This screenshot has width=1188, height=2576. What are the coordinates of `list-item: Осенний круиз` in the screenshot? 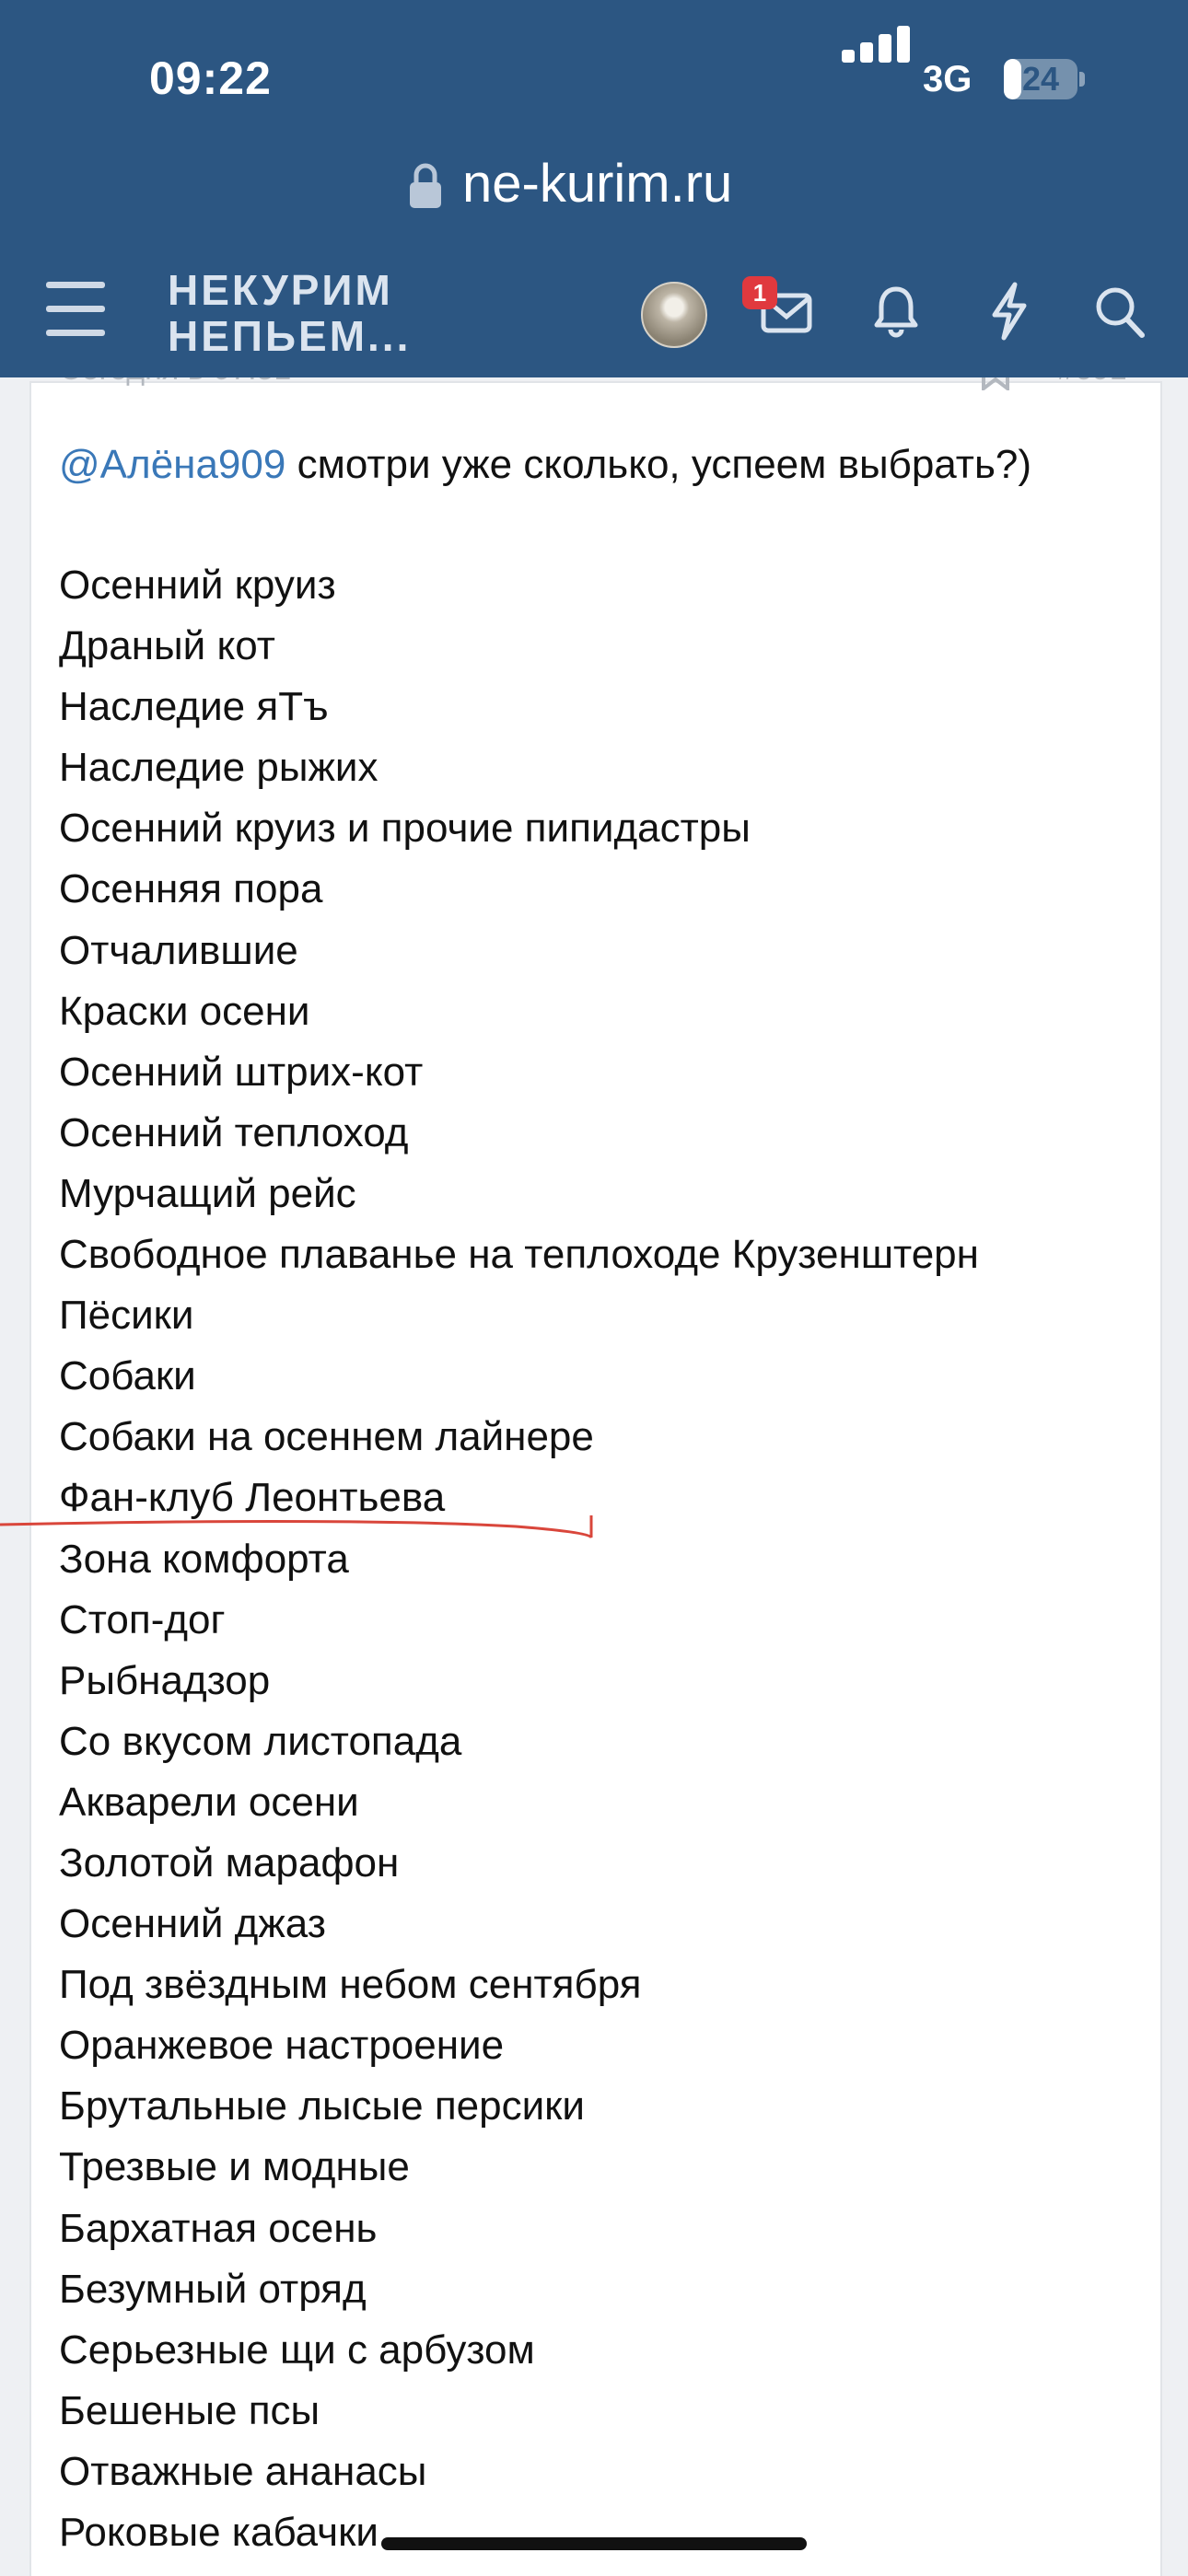 It's located at (197, 585).